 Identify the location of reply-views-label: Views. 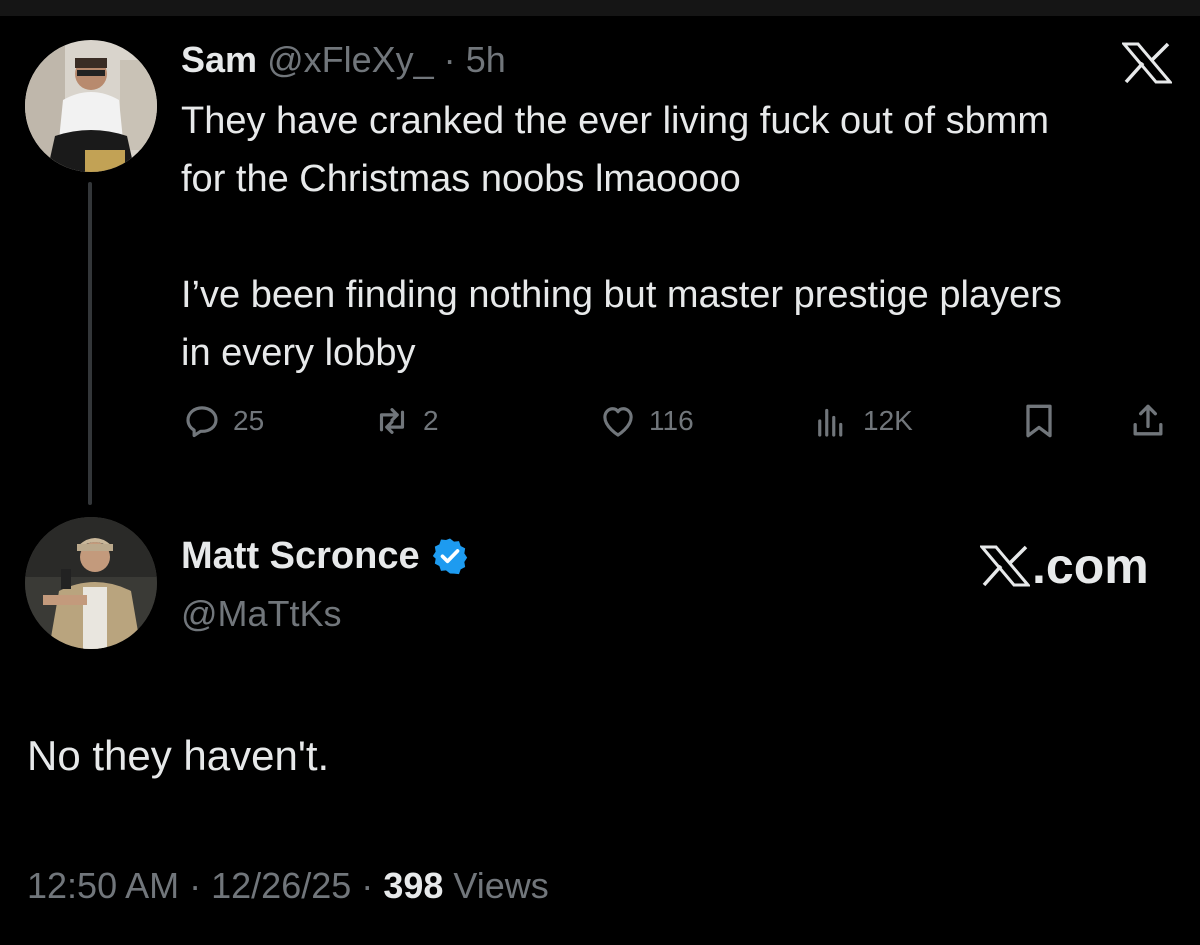
(501, 885).